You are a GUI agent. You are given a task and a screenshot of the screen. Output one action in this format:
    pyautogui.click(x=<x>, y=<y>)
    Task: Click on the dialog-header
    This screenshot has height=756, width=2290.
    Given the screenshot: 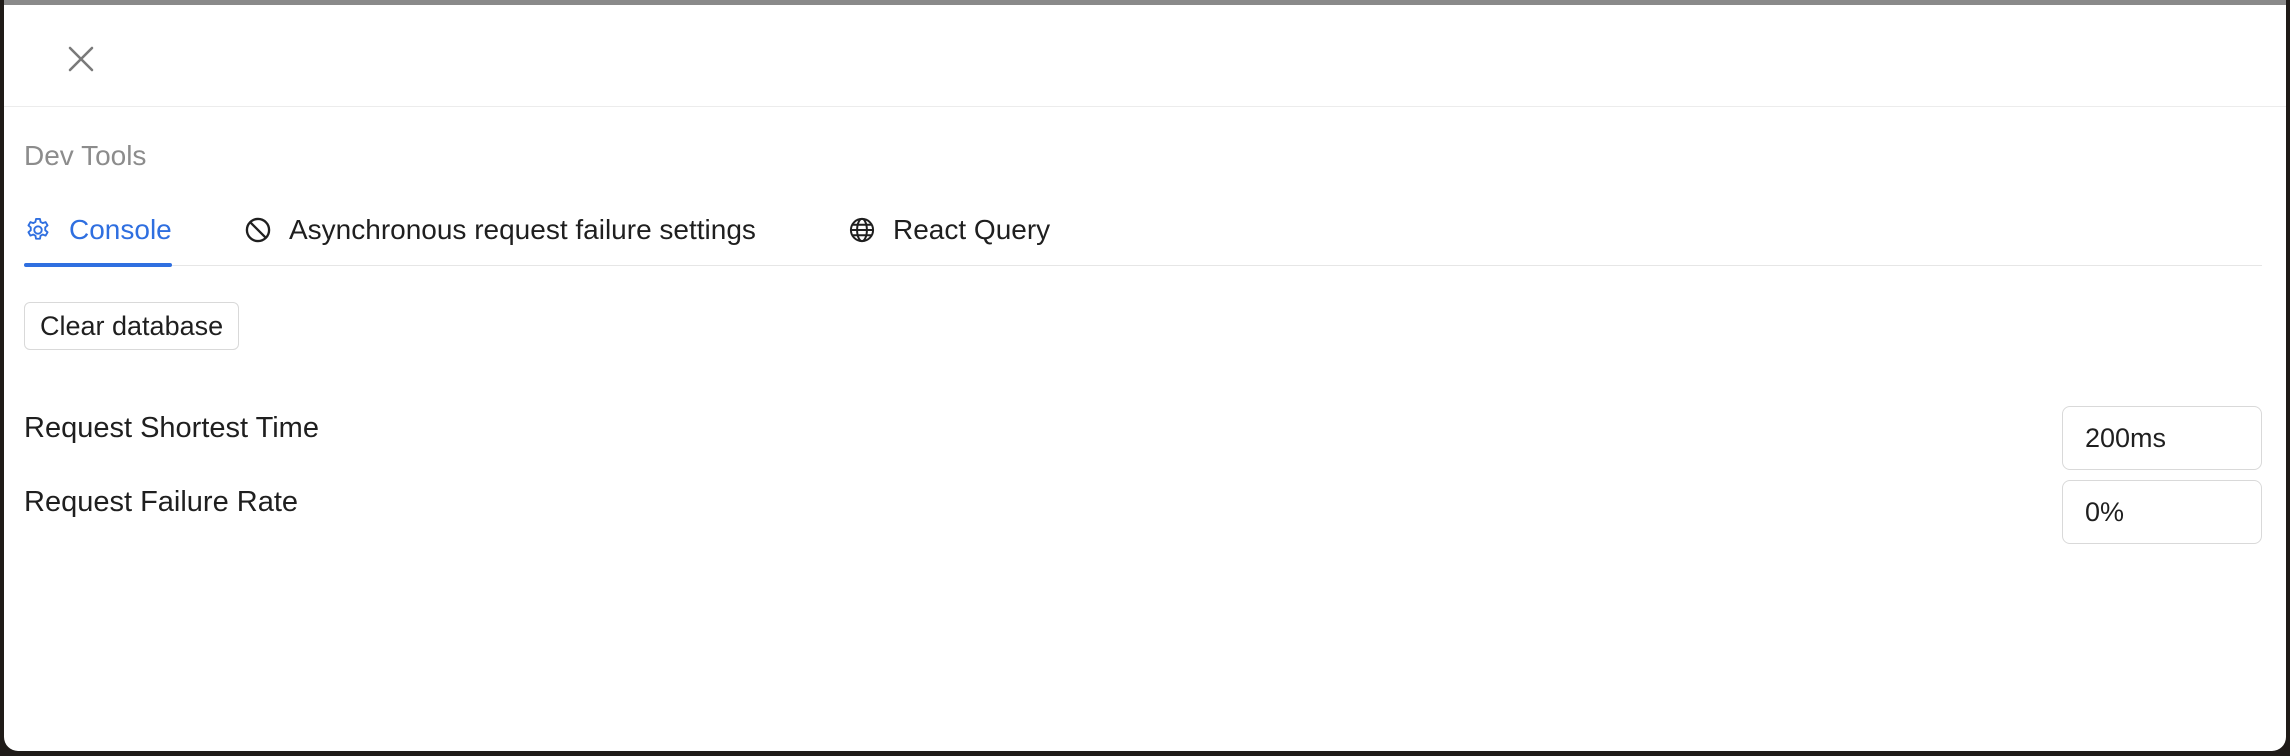 What is the action you would take?
    pyautogui.click(x=1145, y=56)
    